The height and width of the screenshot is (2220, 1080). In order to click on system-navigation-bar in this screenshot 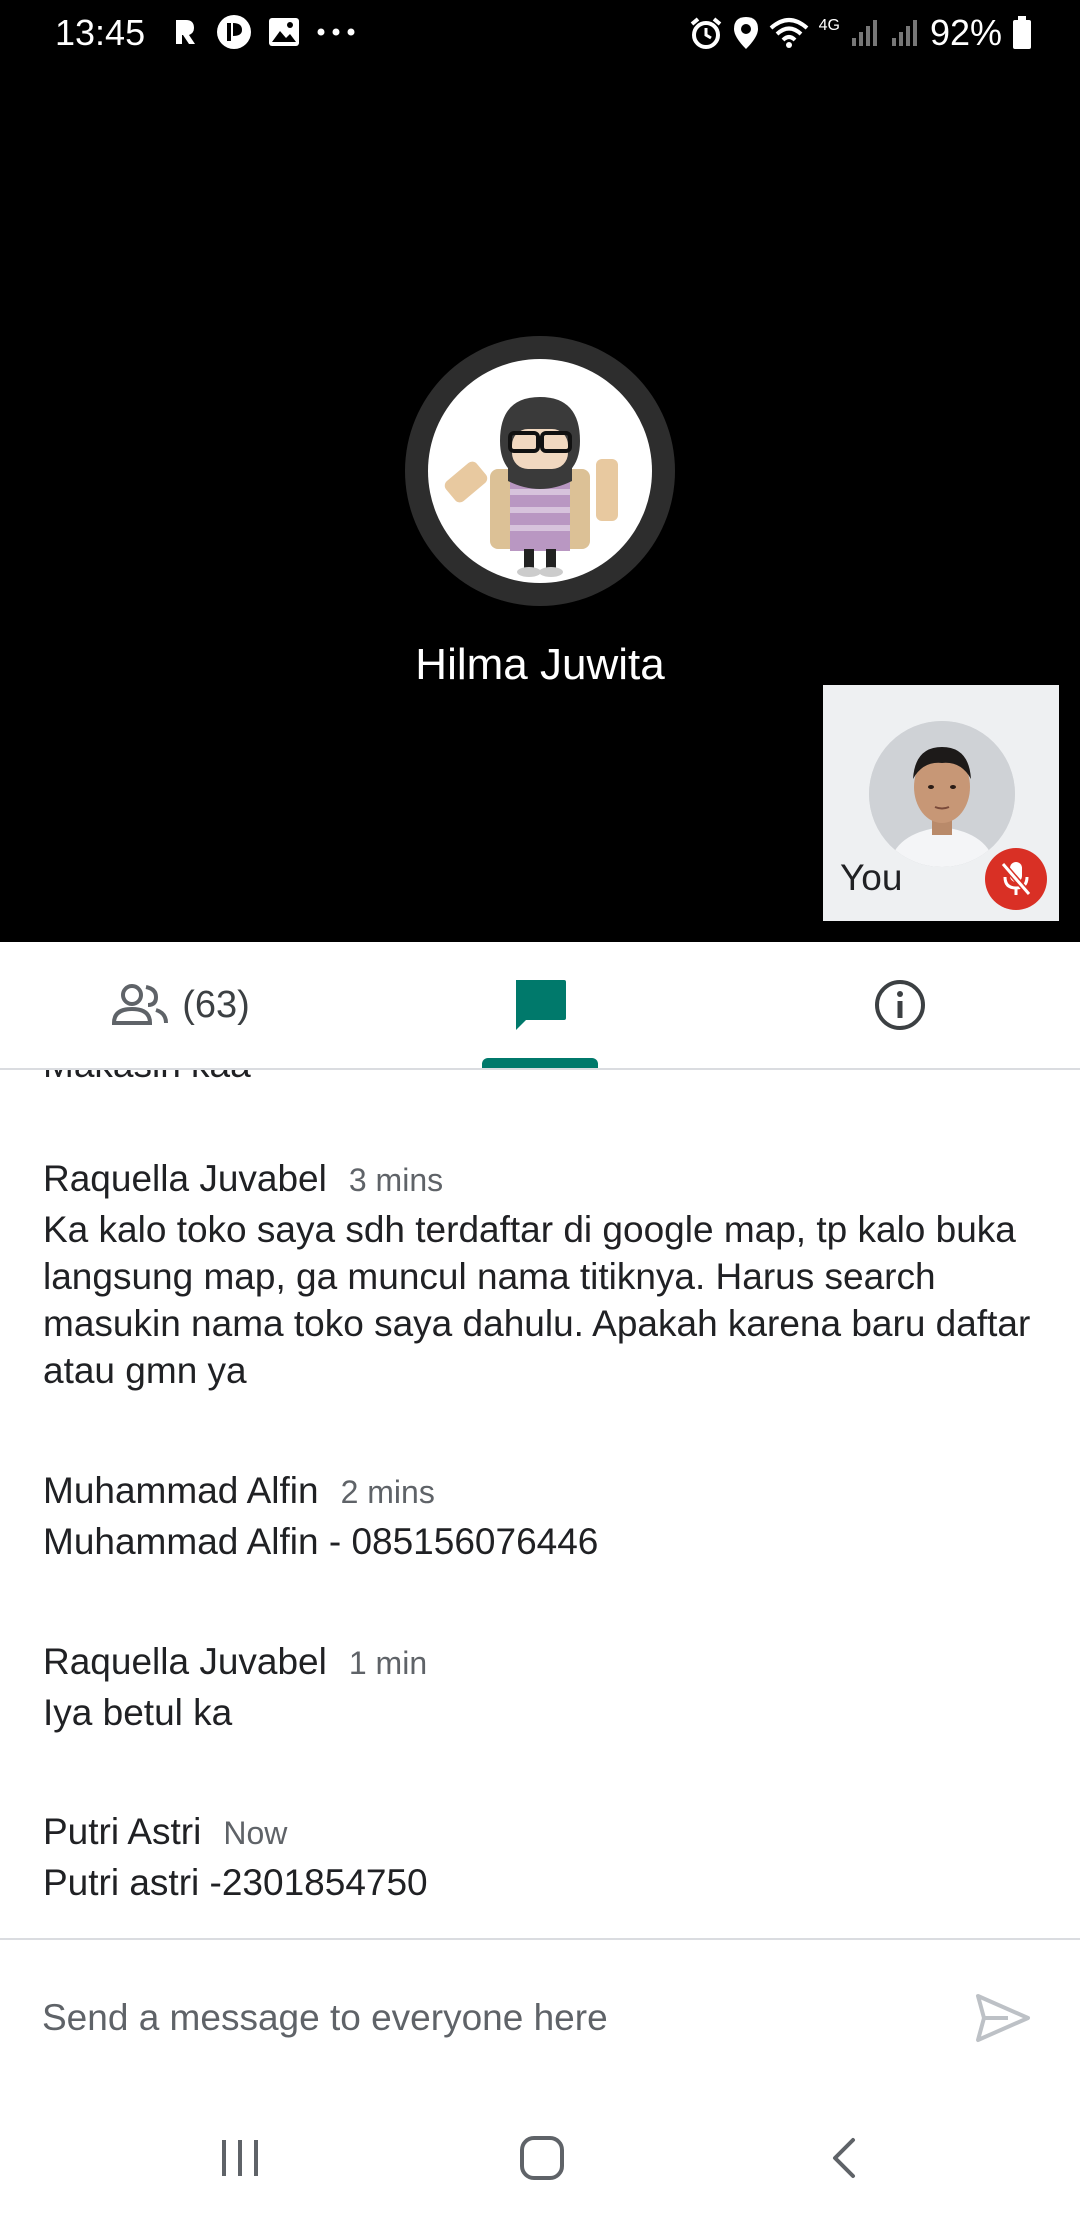, I will do `click(540, 2158)`.